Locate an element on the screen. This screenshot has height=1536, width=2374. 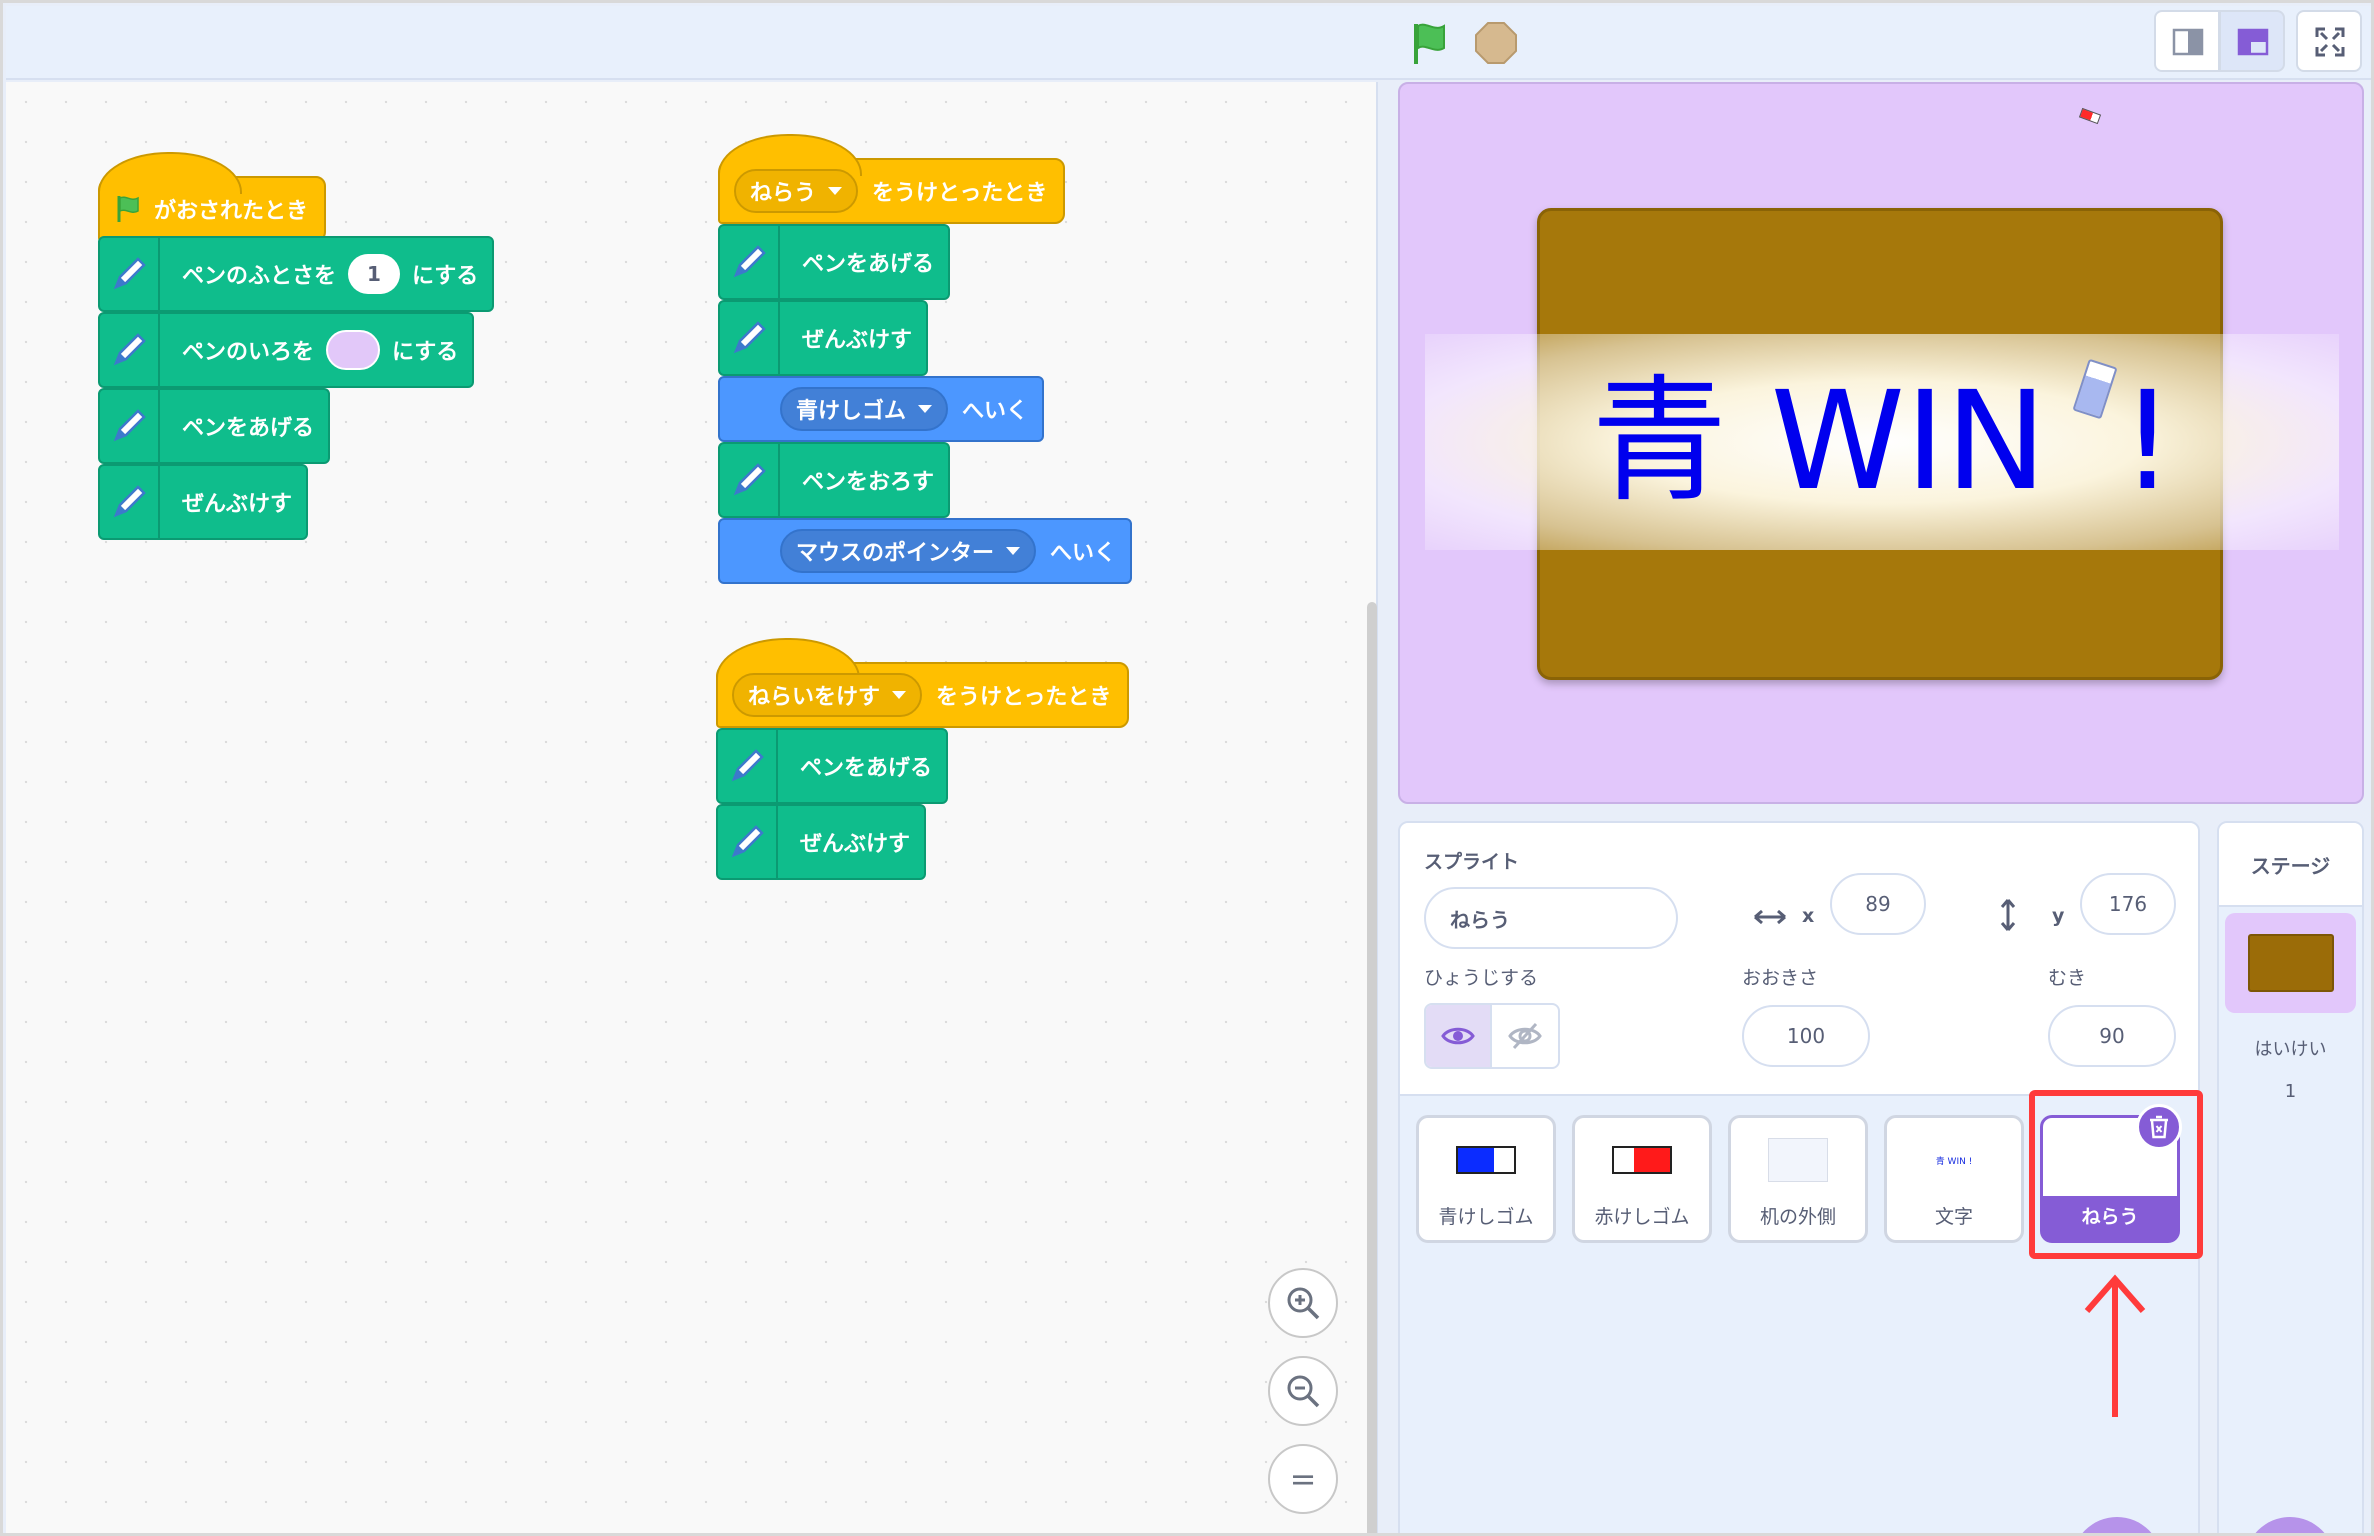
zoom-in-icon is located at coordinates (1303, 1303).